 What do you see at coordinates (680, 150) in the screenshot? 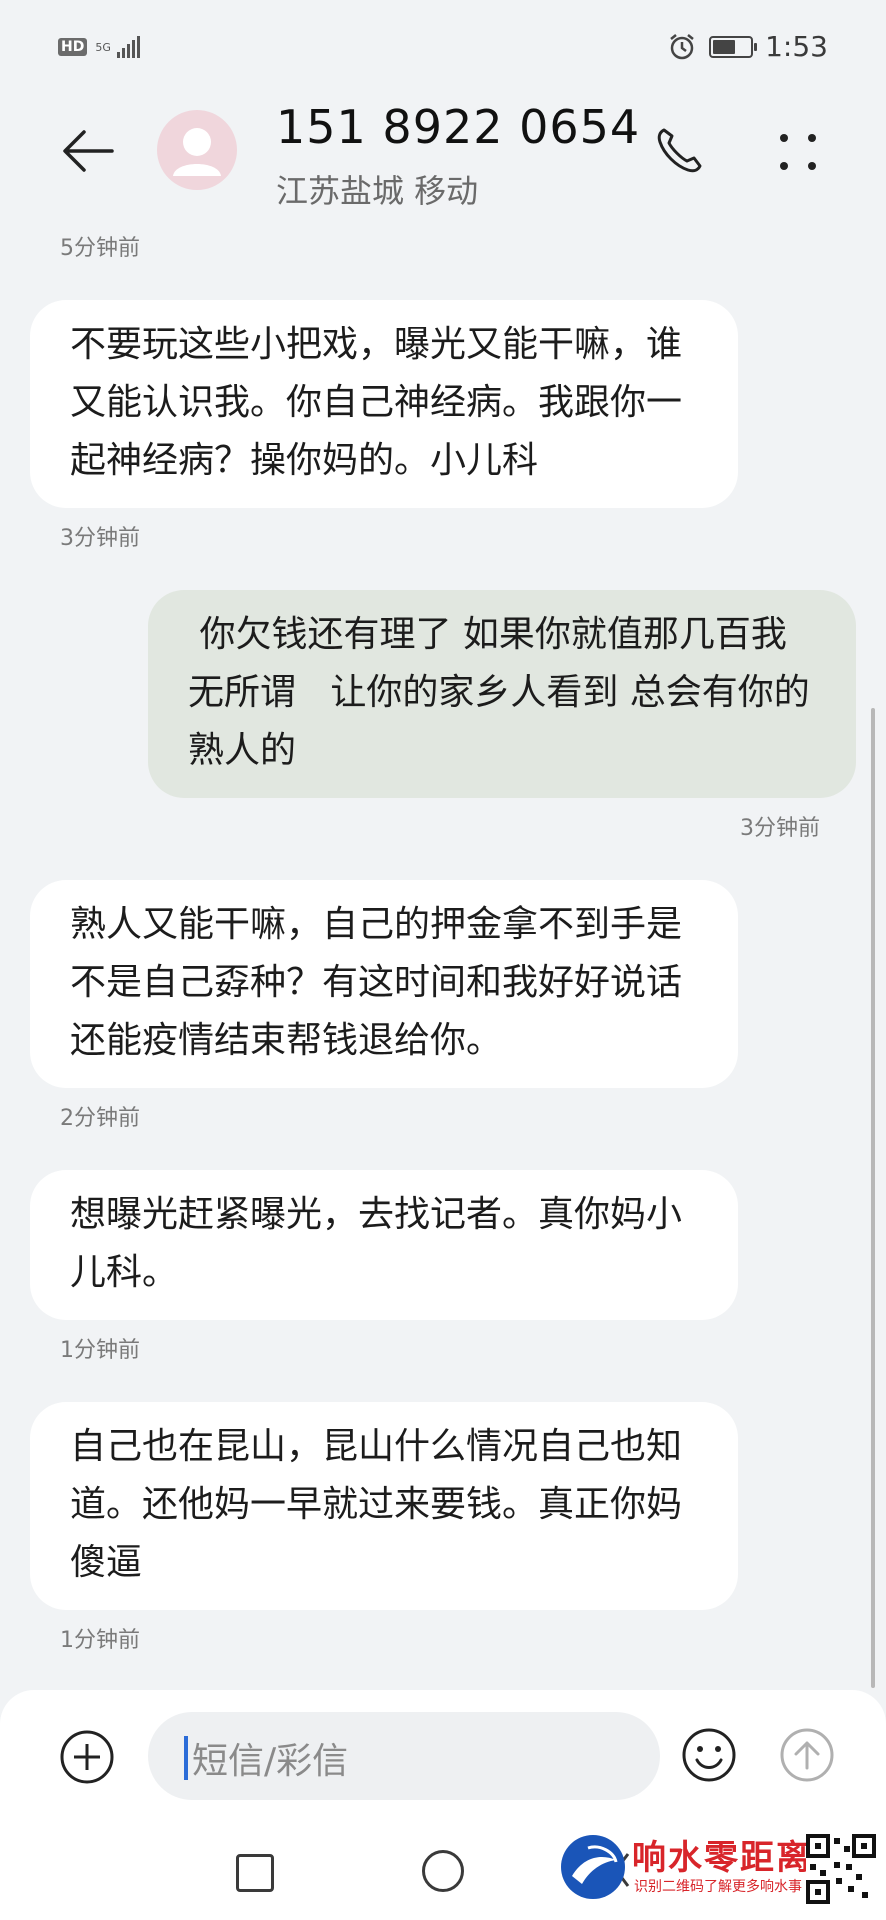
I see `call-phone-icon` at bounding box center [680, 150].